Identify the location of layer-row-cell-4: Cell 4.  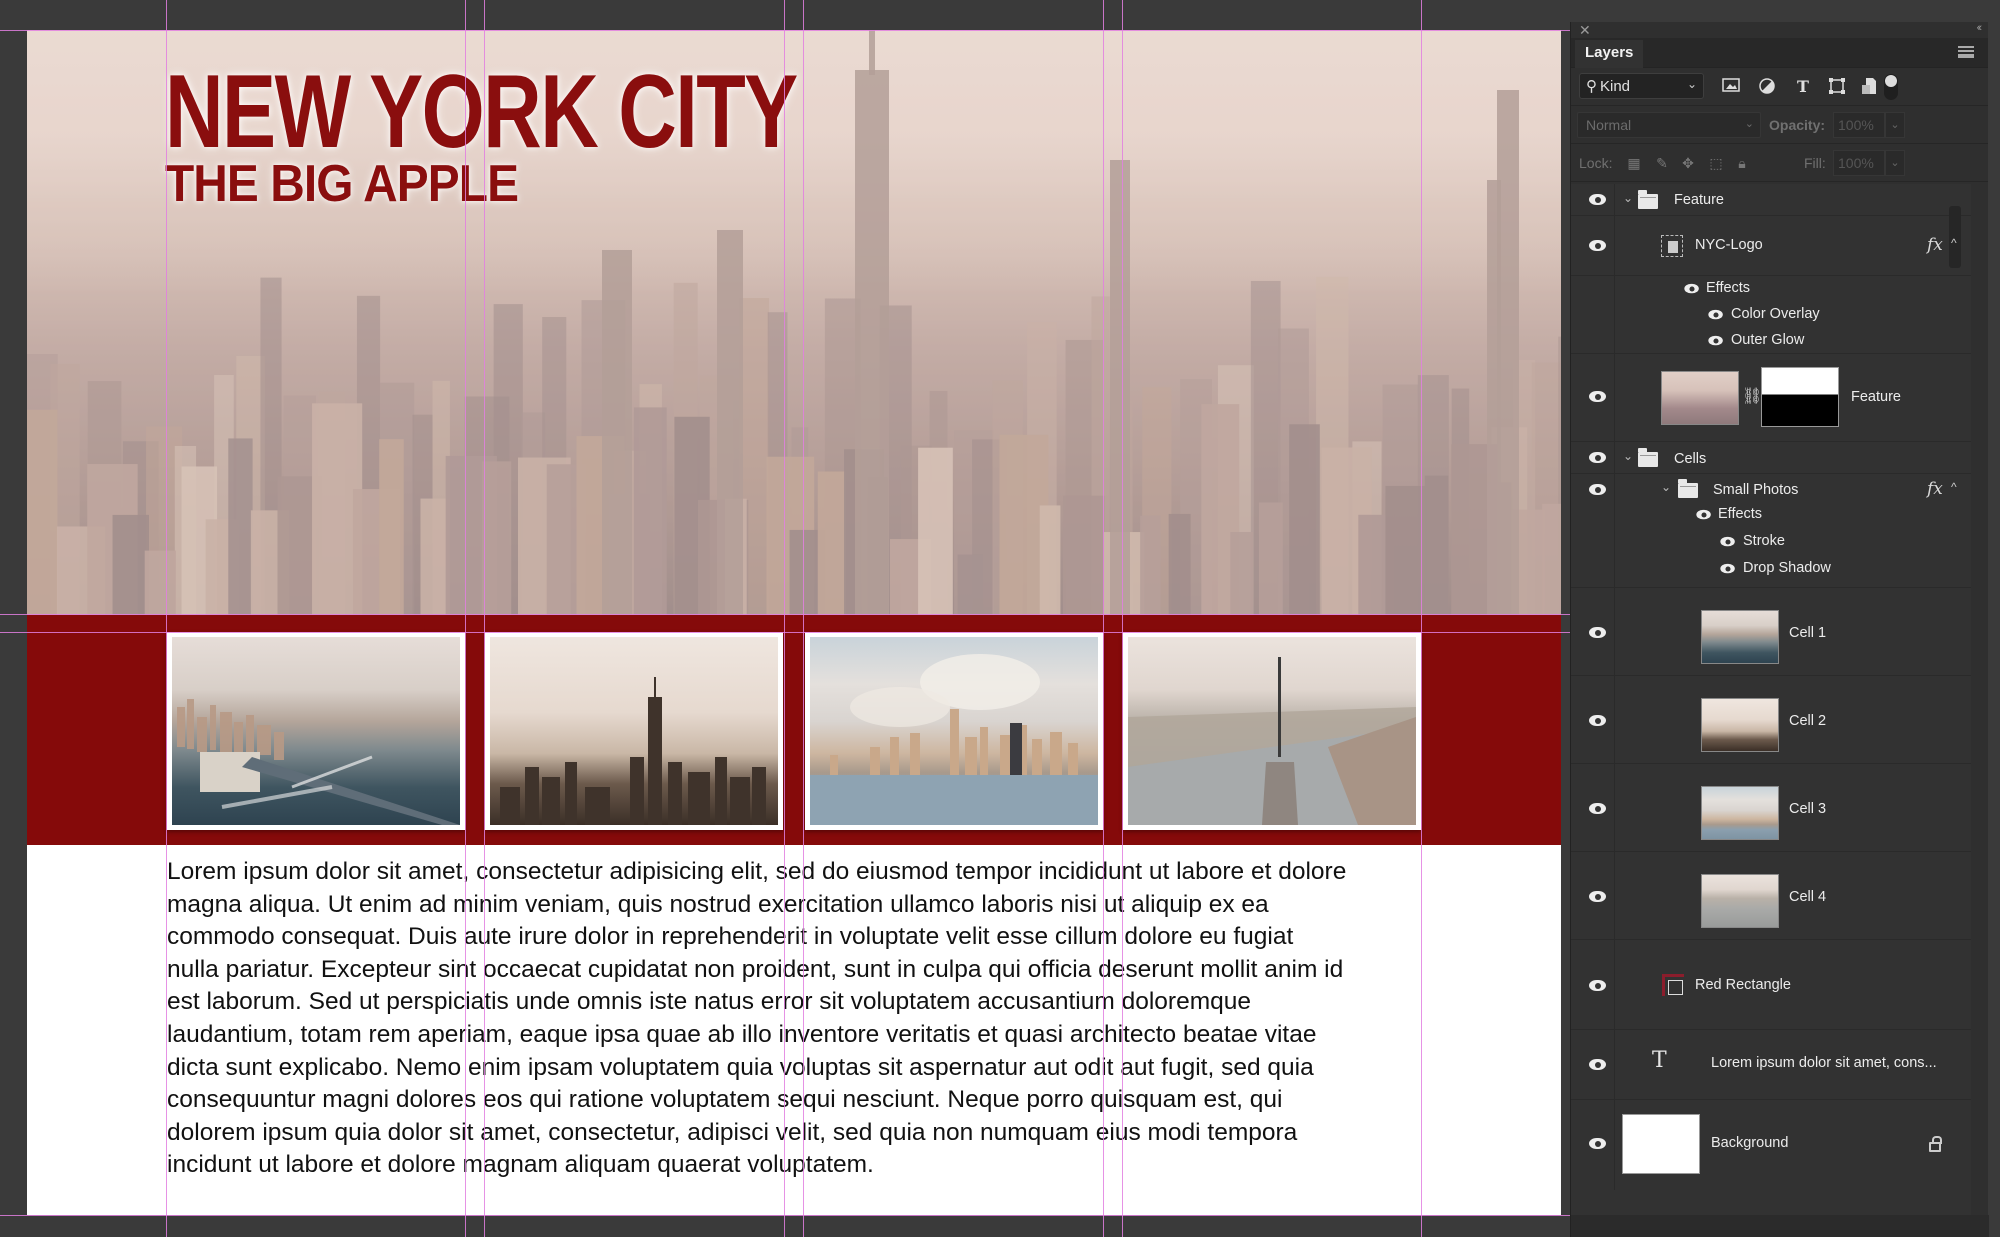
(1771, 896).